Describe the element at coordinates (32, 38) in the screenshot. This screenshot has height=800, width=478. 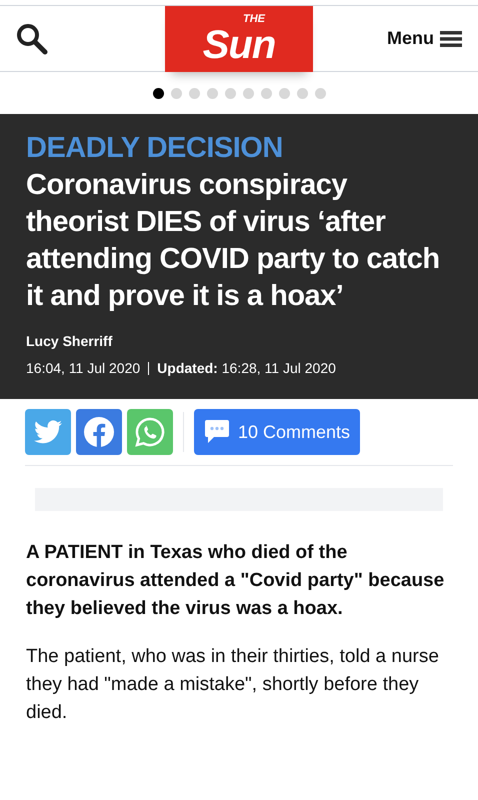
I see `search-icon` at that location.